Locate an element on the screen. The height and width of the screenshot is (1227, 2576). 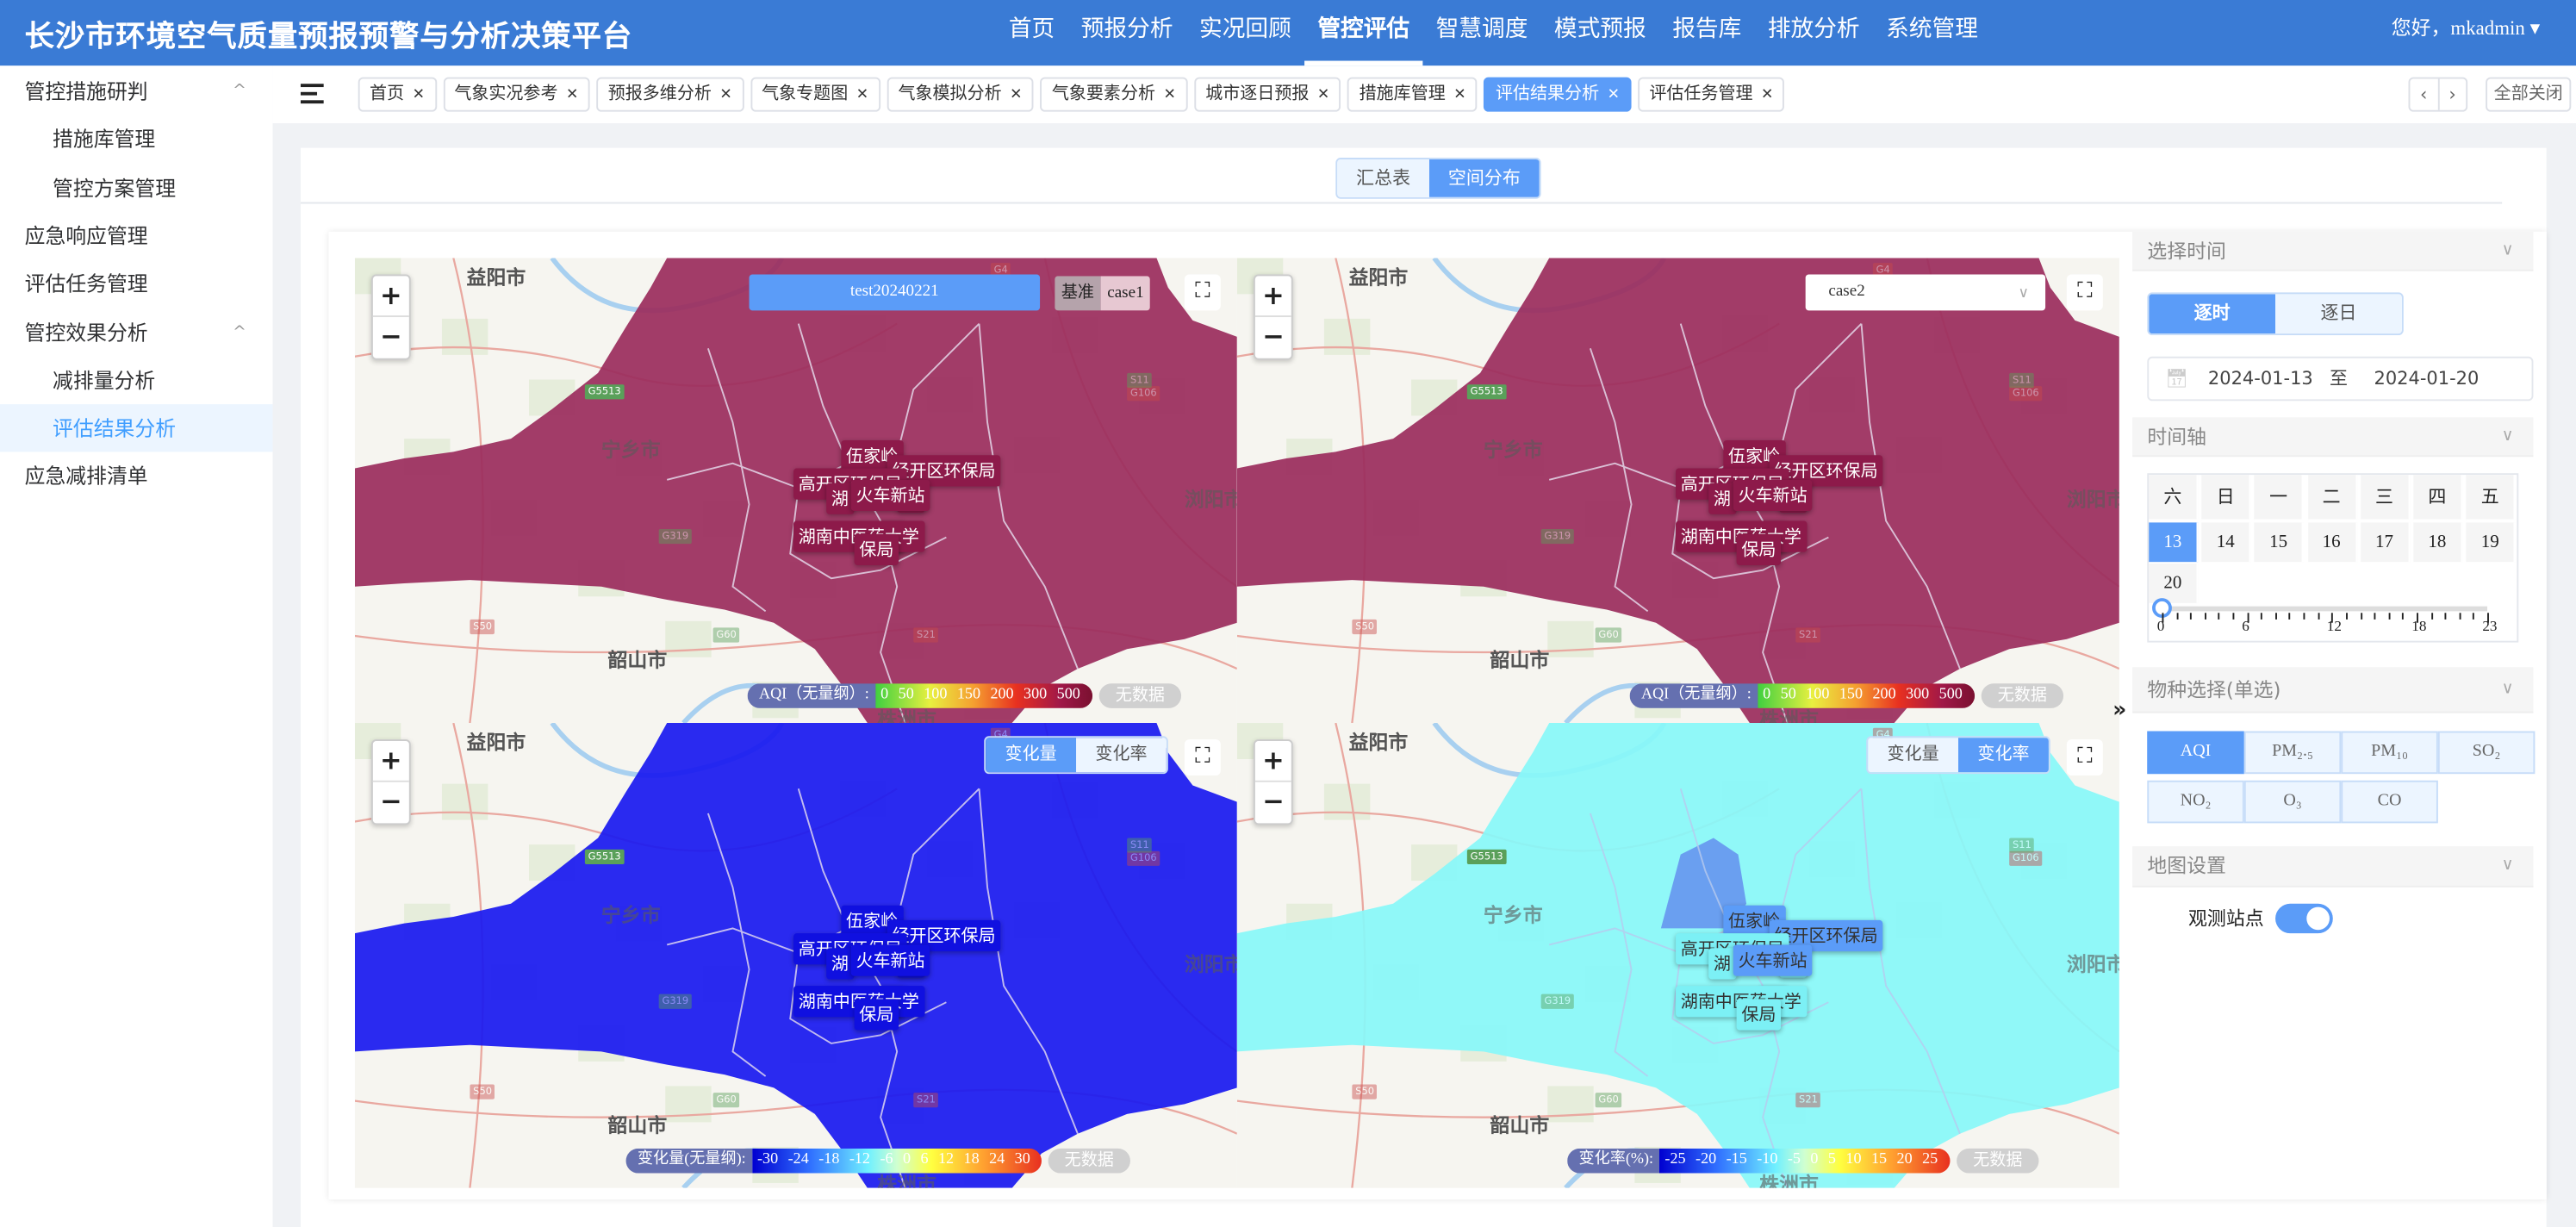
chevron-right-icon: › is located at coordinates (2452, 94).